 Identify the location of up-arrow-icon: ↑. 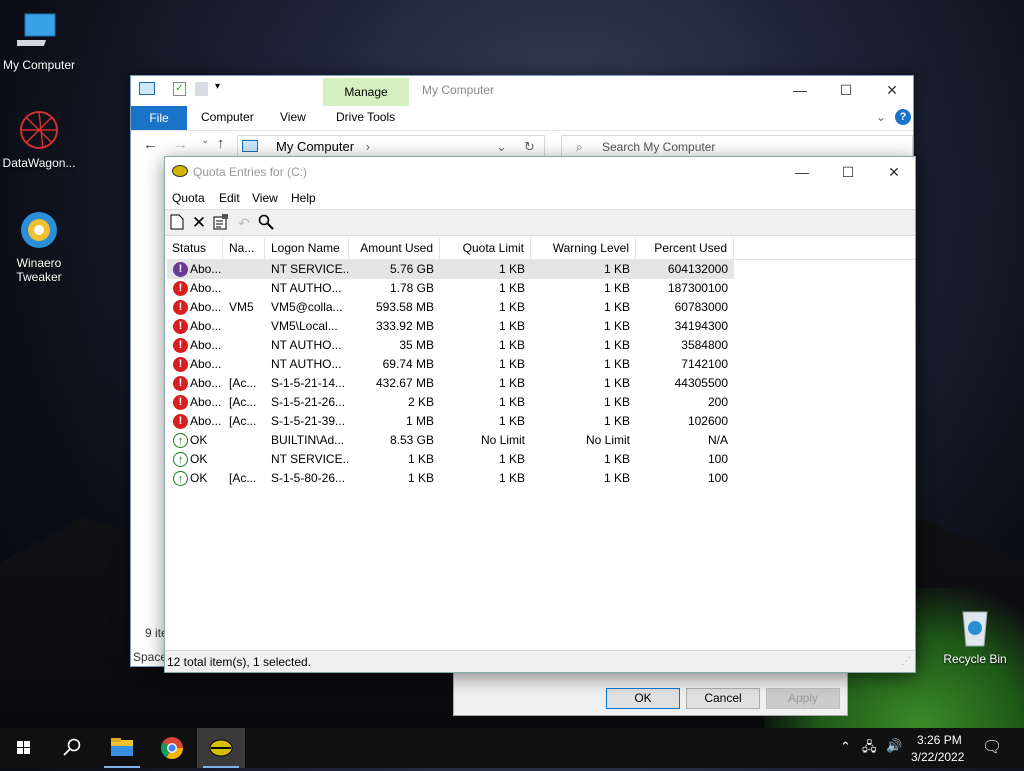
(221, 143).